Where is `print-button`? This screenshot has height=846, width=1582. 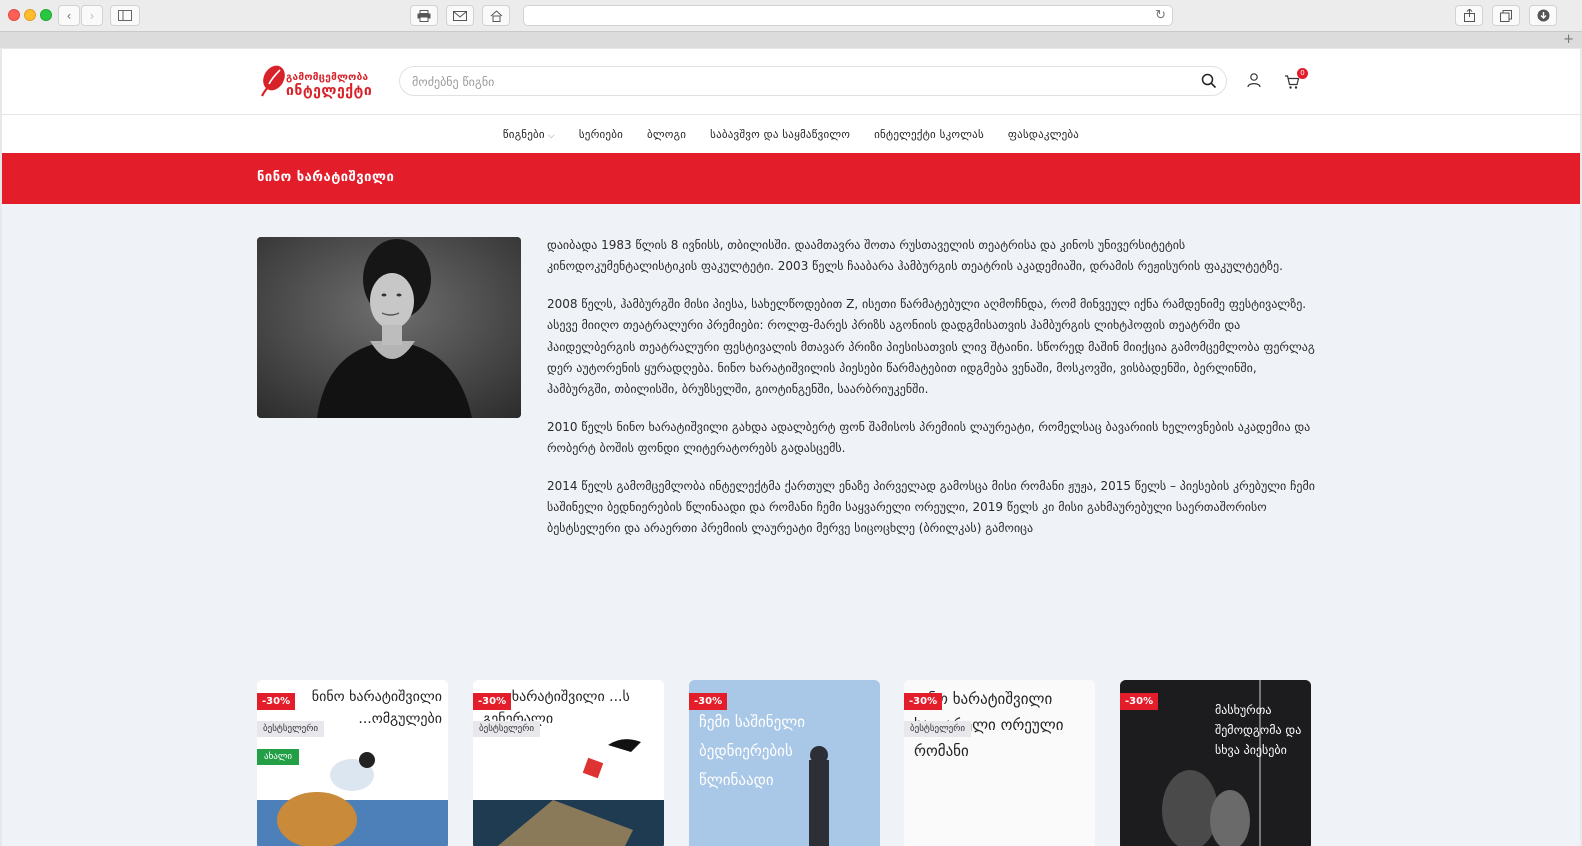 print-button is located at coordinates (424, 15).